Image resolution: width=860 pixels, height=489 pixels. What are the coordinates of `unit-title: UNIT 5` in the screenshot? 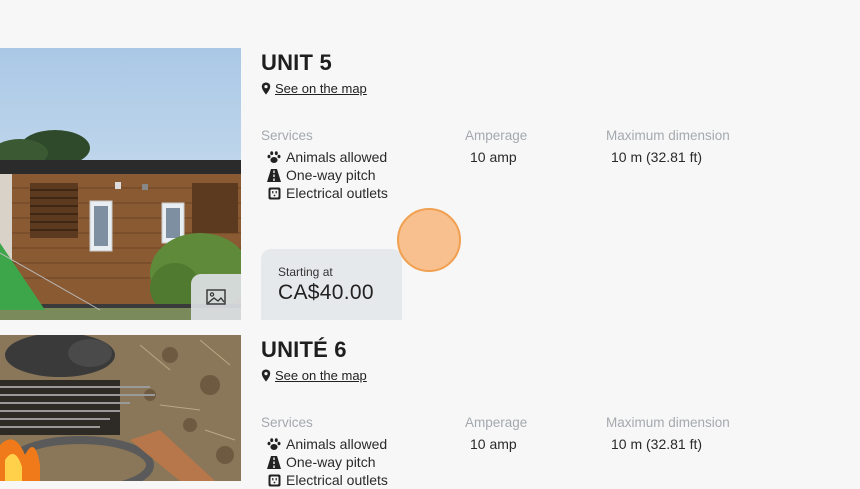 It's located at (296, 62).